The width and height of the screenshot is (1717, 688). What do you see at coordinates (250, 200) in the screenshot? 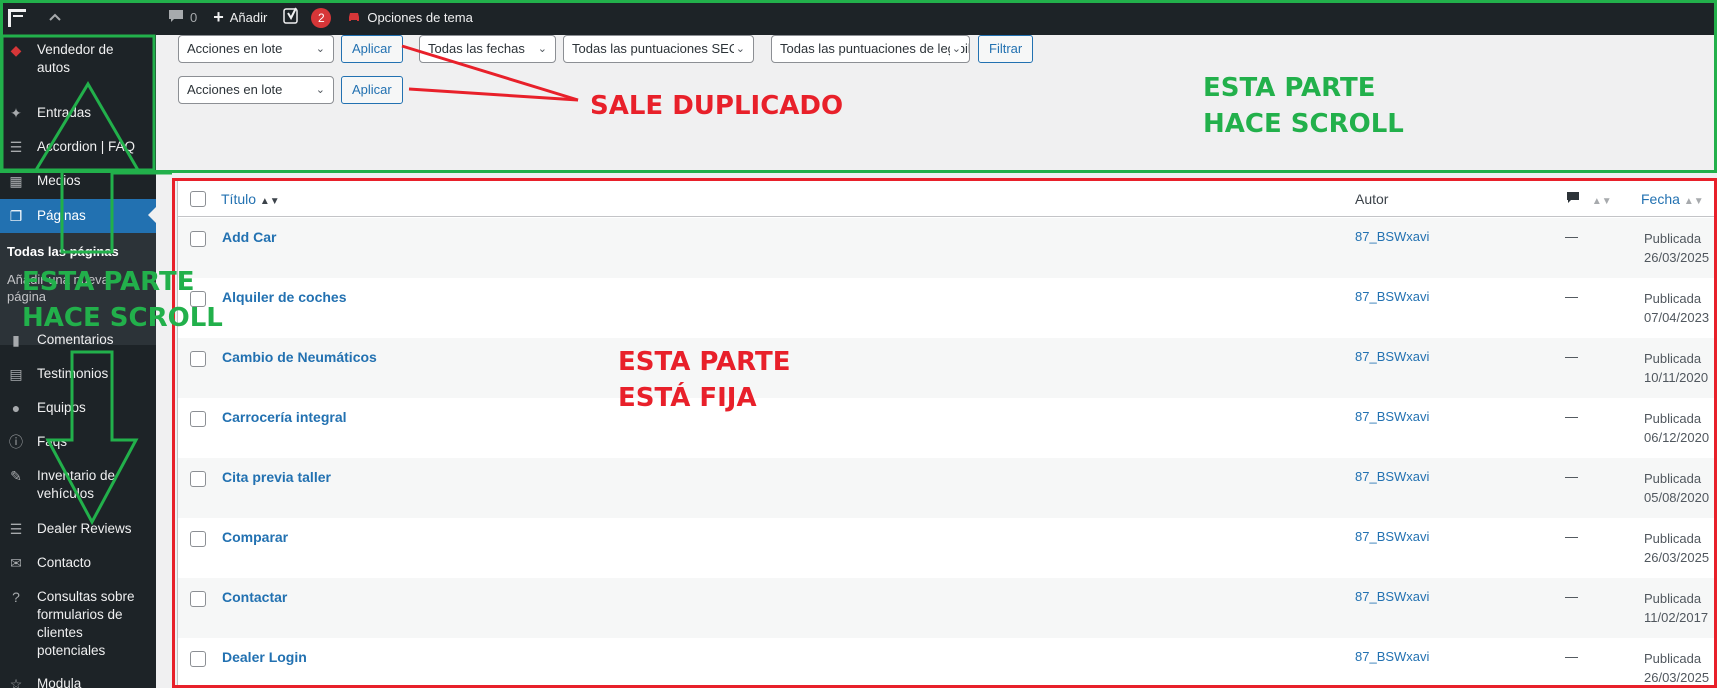
I see `title-column-header: Título ▲▼` at bounding box center [250, 200].